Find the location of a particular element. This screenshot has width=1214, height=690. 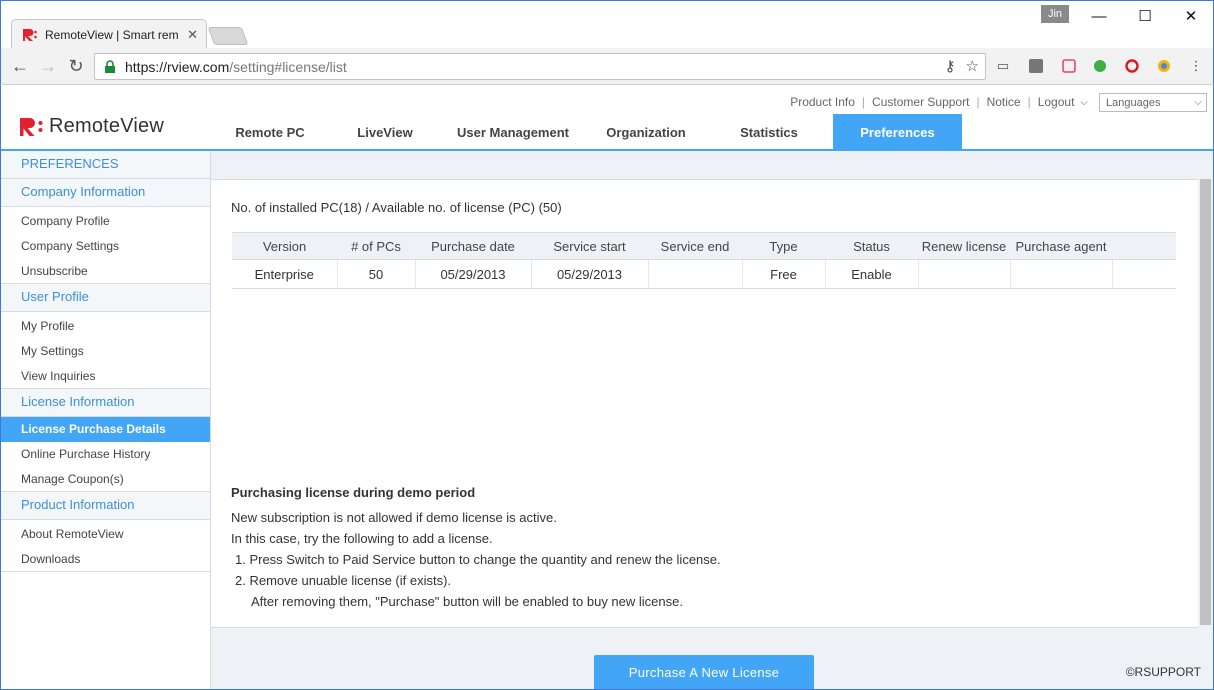

notice-step-2: 2. Remove unuable license (if exists). is located at coordinates (343, 580).